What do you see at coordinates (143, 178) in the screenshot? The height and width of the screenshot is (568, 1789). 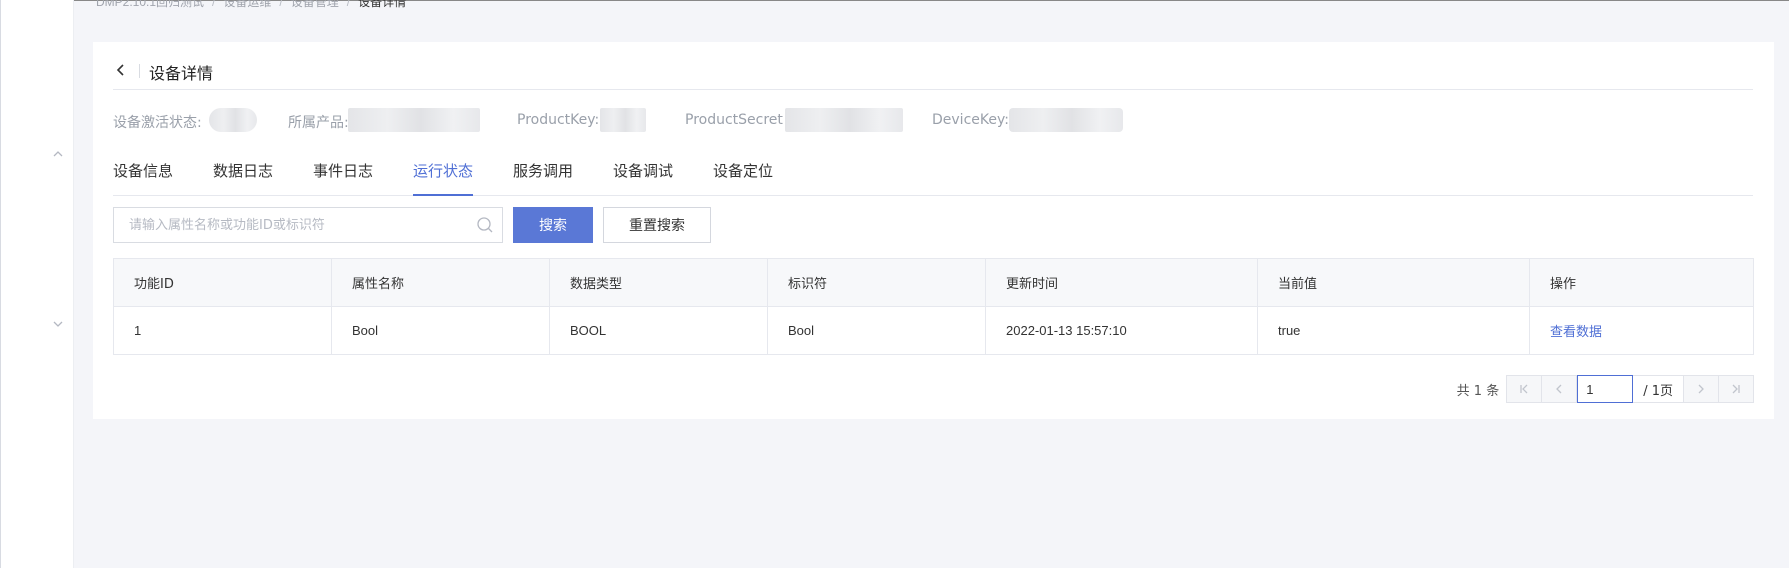 I see `tab-device-info: 设备信息` at bounding box center [143, 178].